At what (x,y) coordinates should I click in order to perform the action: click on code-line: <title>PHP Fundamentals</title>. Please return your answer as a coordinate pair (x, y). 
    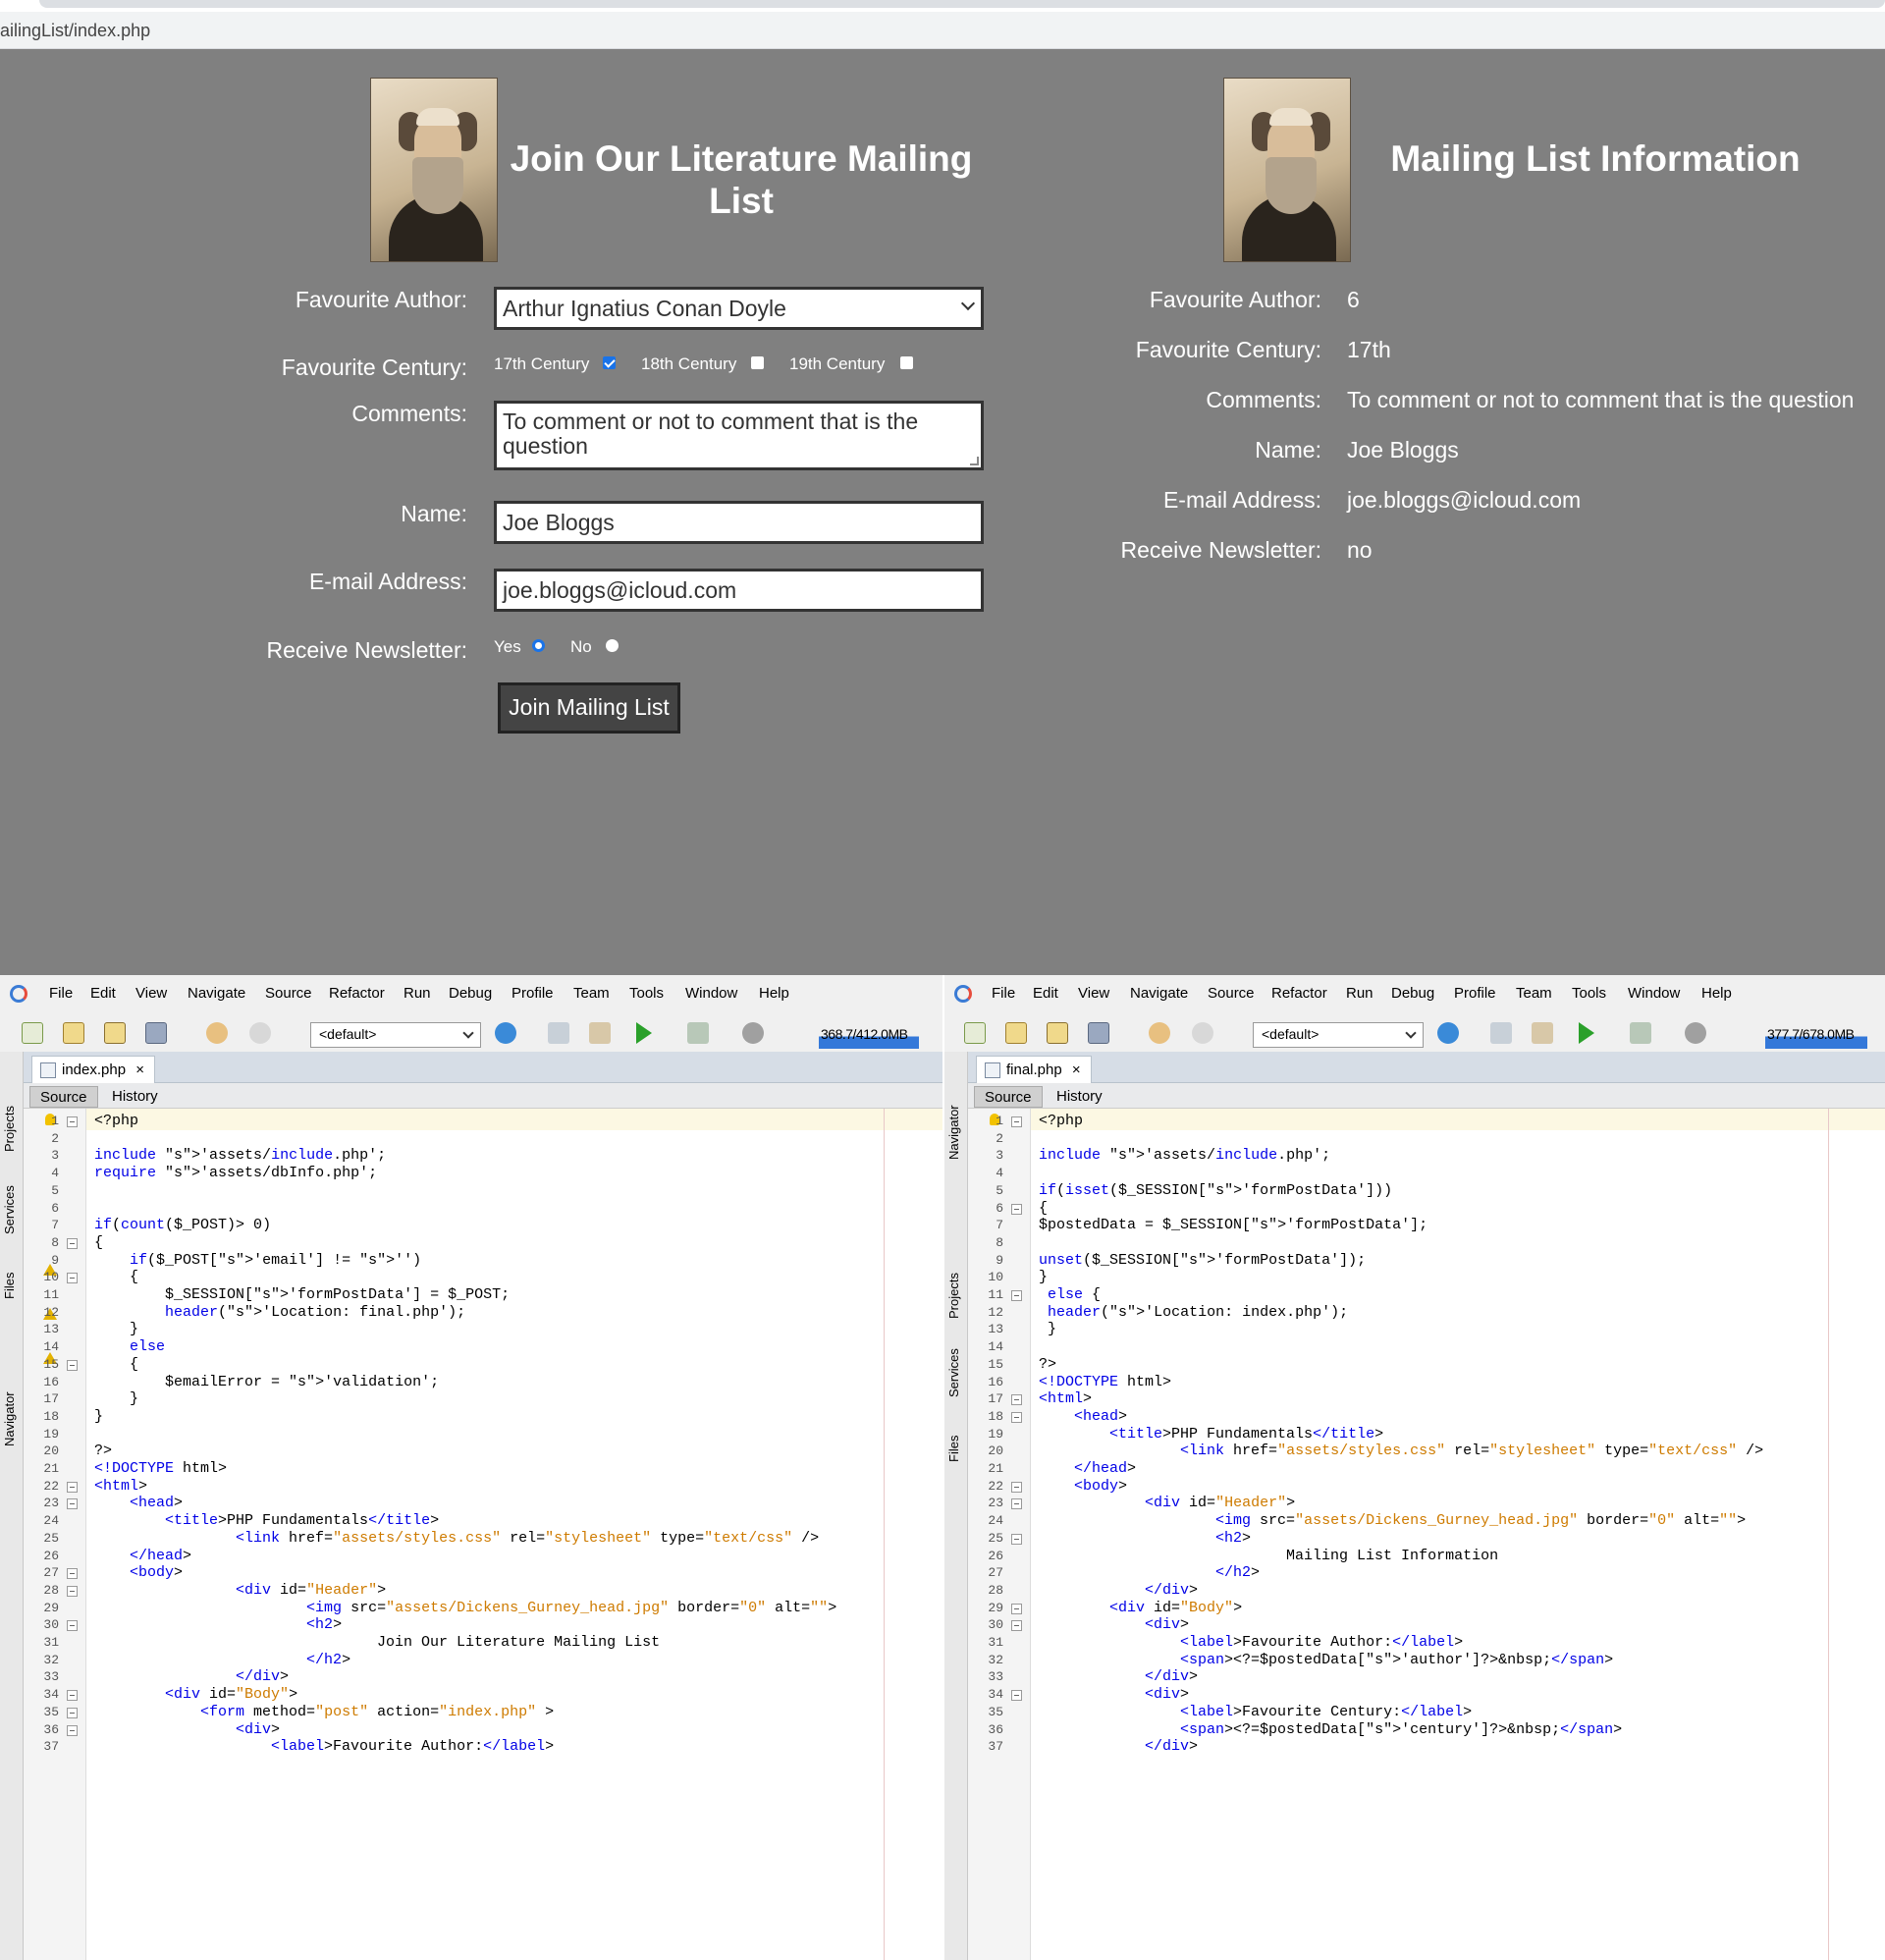
    Looking at the image, I should click on (266, 1520).